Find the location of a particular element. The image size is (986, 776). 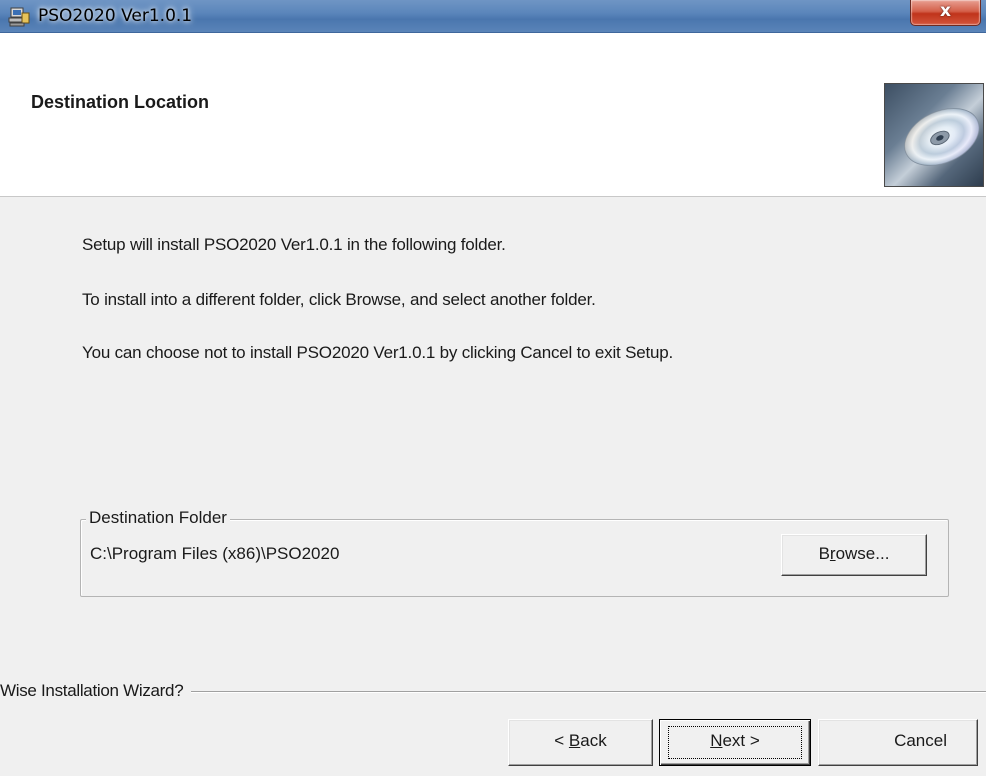

title-bar: PSO2020 Ver1.0.1 x is located at coordinates (493, 16).